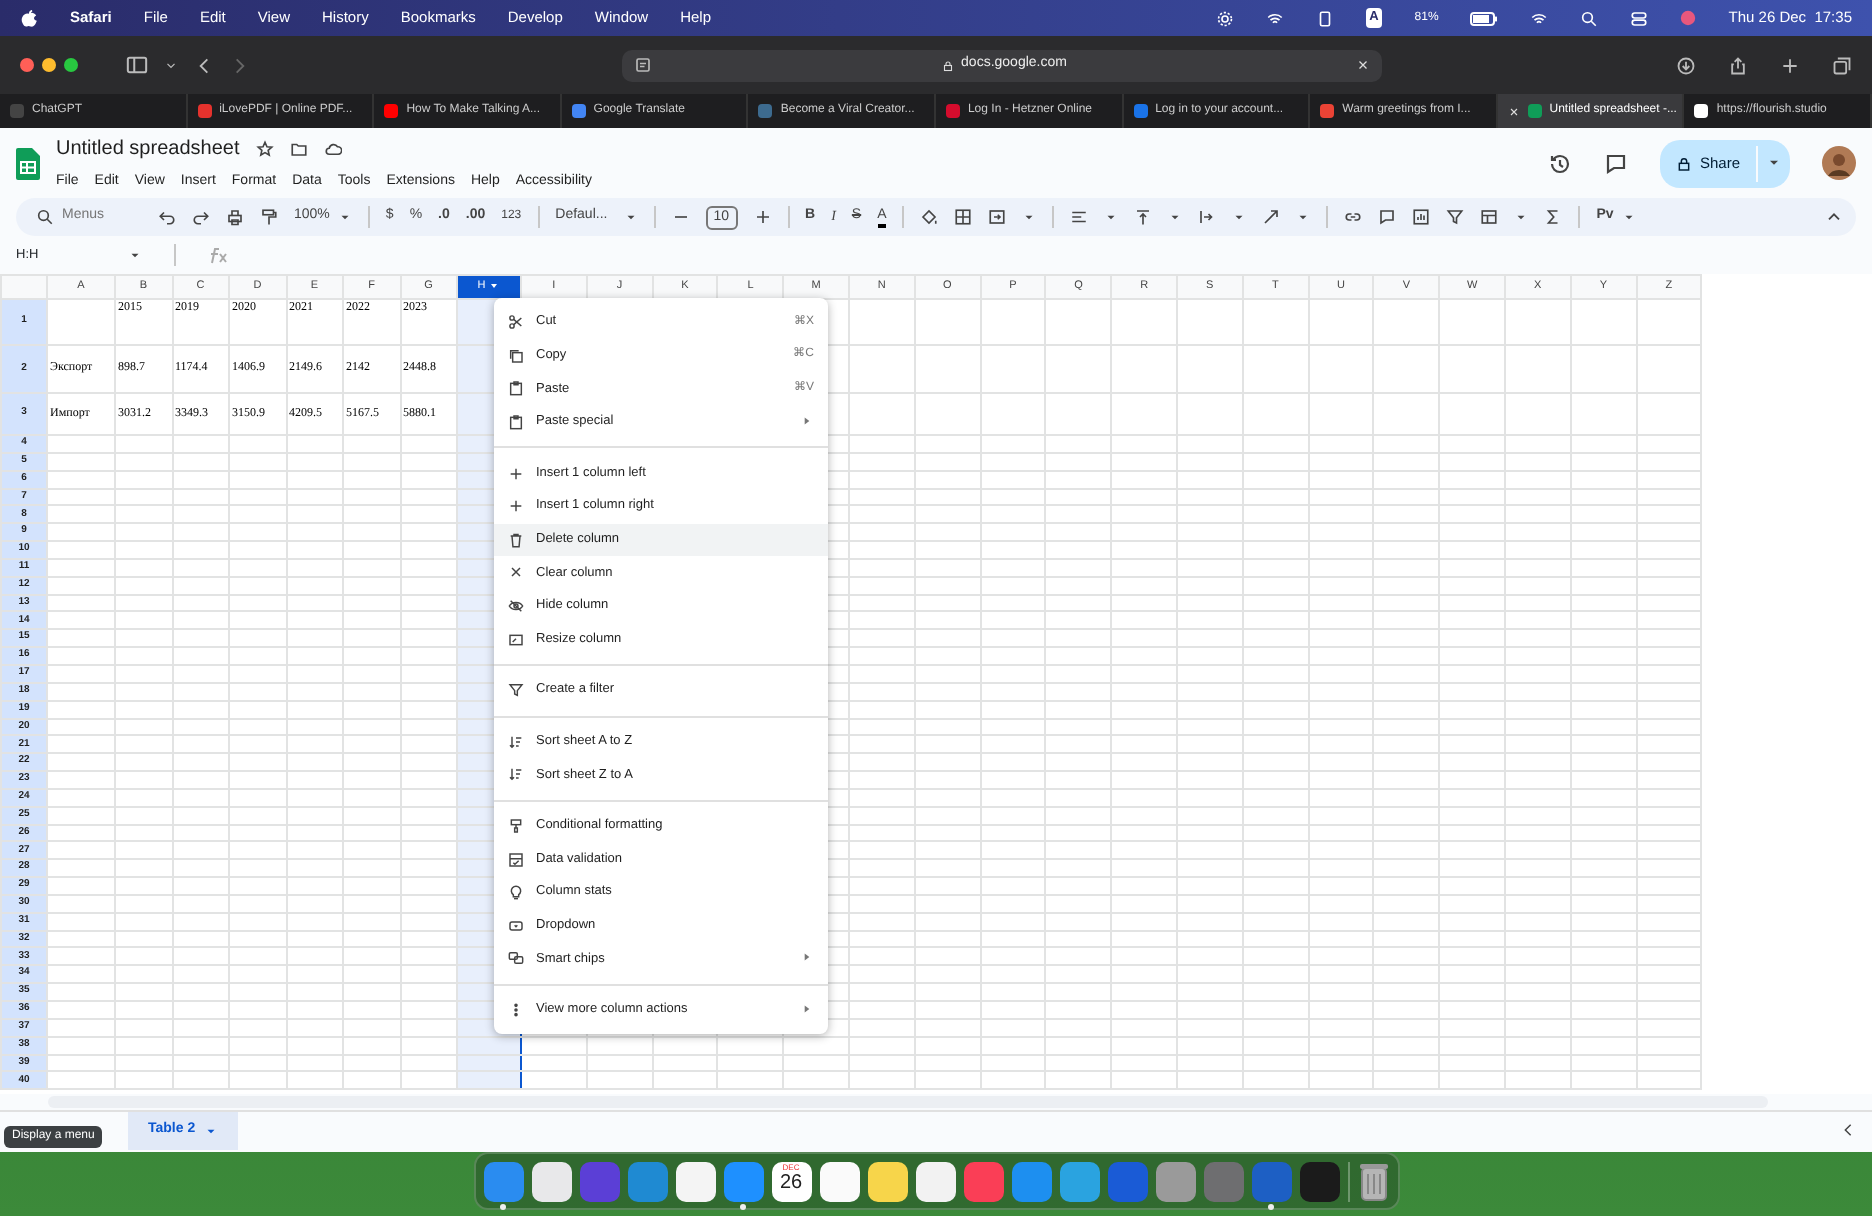  Describe the element at coordinates (240, 65) in the screenshot. I see `forward-icon` at that location.